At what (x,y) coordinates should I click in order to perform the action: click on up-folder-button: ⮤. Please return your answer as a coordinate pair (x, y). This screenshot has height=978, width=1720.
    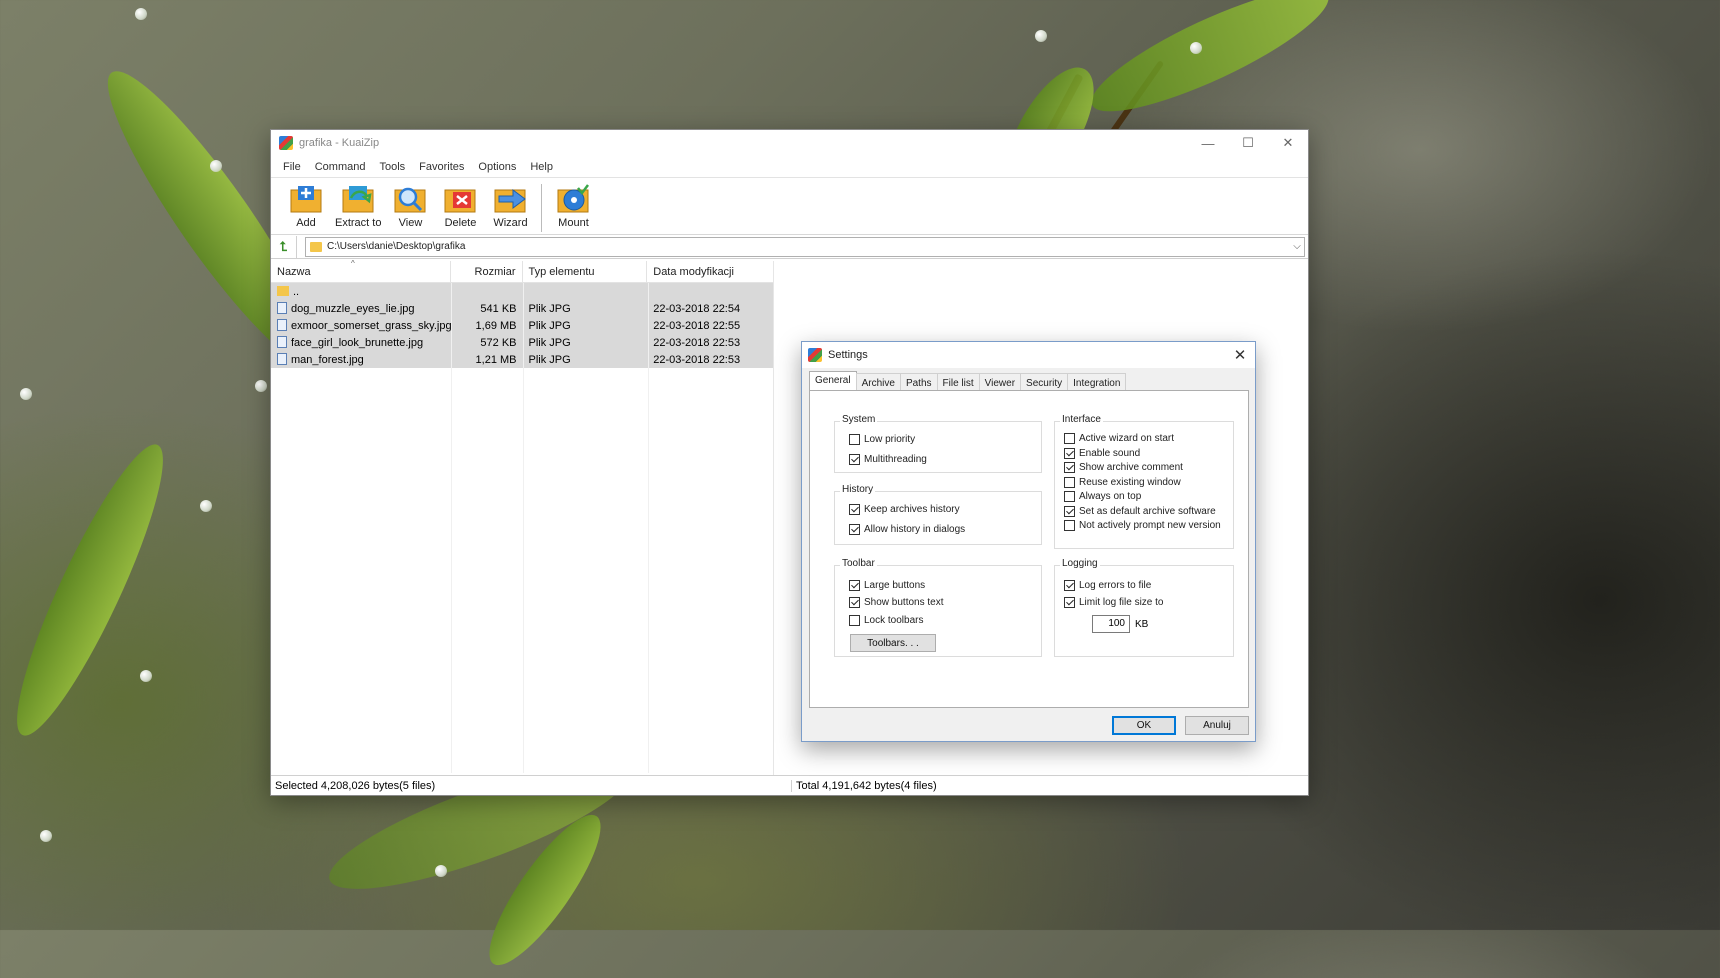
    Looking at the image, I should click on (284, 246).